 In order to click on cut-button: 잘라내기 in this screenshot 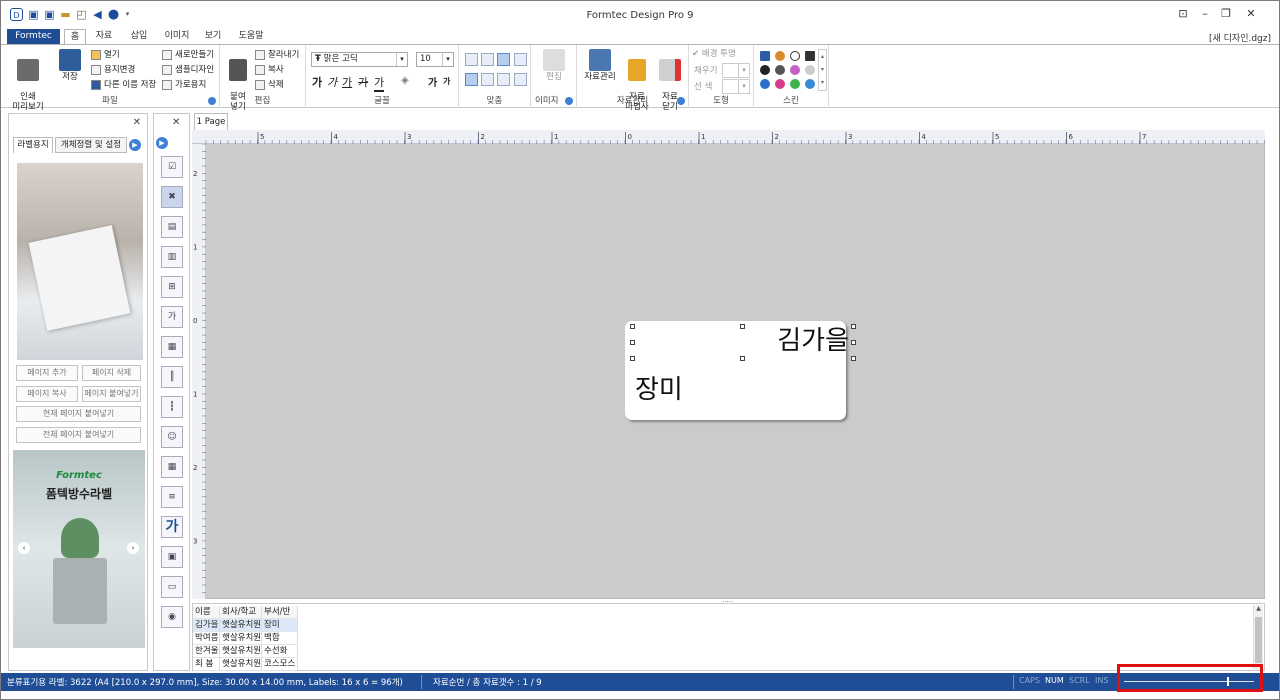, I will do `click(277, 55)`.